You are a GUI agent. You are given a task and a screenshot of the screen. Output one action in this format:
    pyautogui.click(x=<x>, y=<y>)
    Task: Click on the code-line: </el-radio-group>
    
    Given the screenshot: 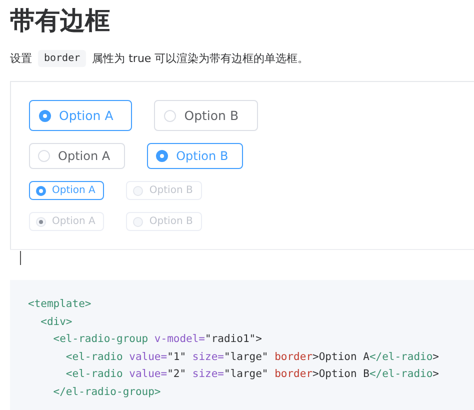 What is the action you would take?
    pyautogui.click(x=107, y=392)
    